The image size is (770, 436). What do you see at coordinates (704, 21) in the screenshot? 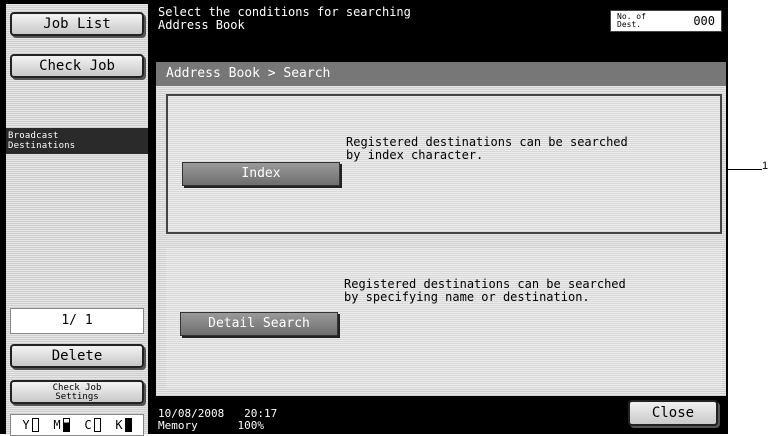
I see `destination-count-value: 000` at bounding box center [704, 21].